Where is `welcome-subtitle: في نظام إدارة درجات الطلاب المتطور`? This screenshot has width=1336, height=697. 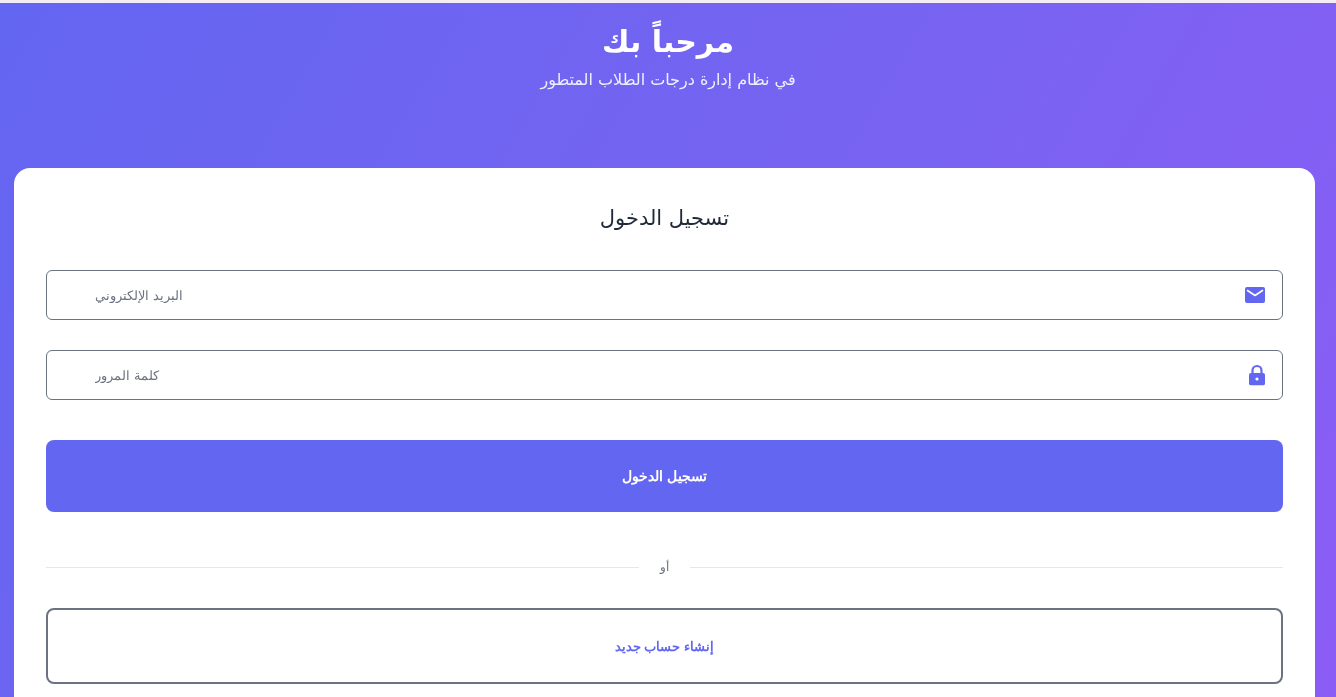
welcome-subtitle: في نظام إدارة درجات الطلاب المتطور is located at coordinates (668, 80).